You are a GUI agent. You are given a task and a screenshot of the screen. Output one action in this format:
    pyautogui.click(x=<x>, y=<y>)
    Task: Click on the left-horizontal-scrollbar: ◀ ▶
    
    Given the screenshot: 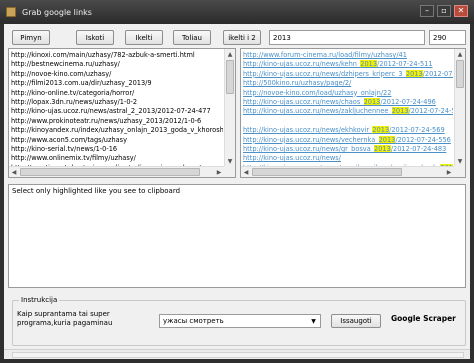 What is the action you would take?
    pyautogui.click(x=116, y=171)
    